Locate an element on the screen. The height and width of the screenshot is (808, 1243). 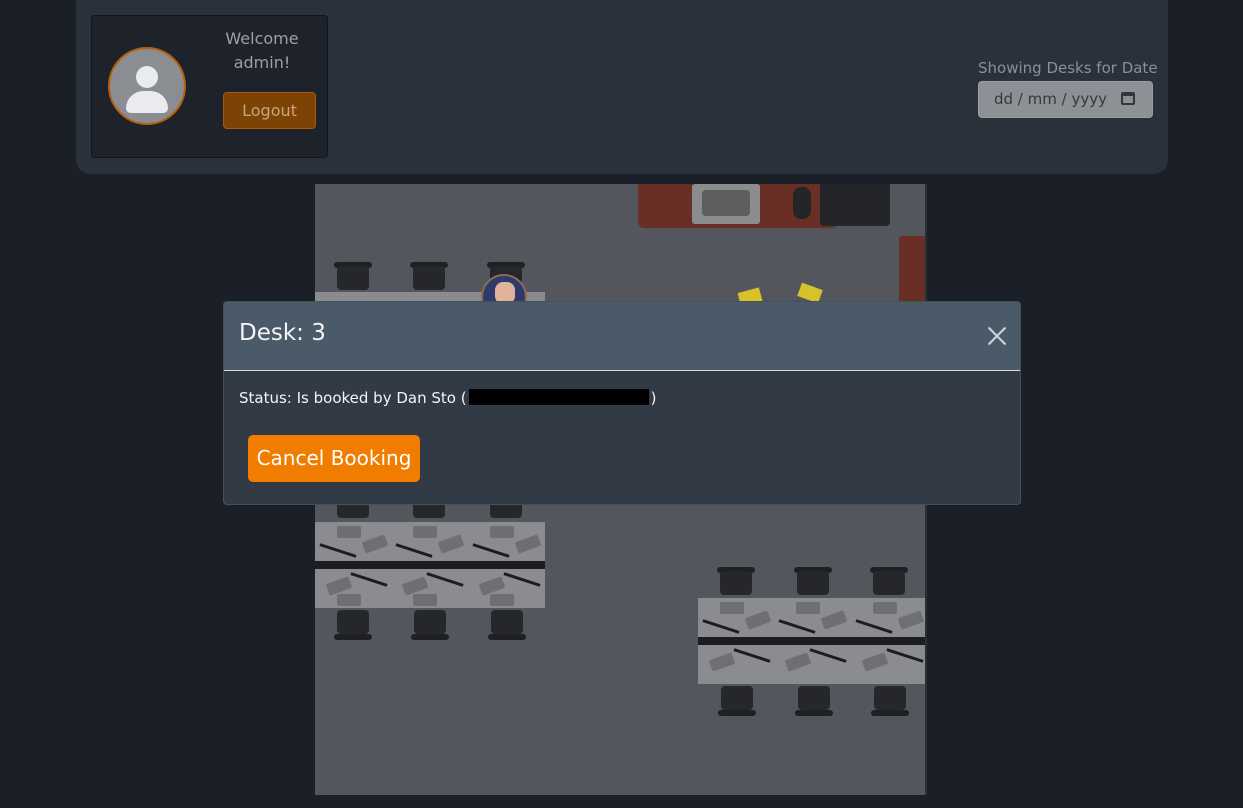
welcome-line: Welcome is located at coordinates (262, 38).